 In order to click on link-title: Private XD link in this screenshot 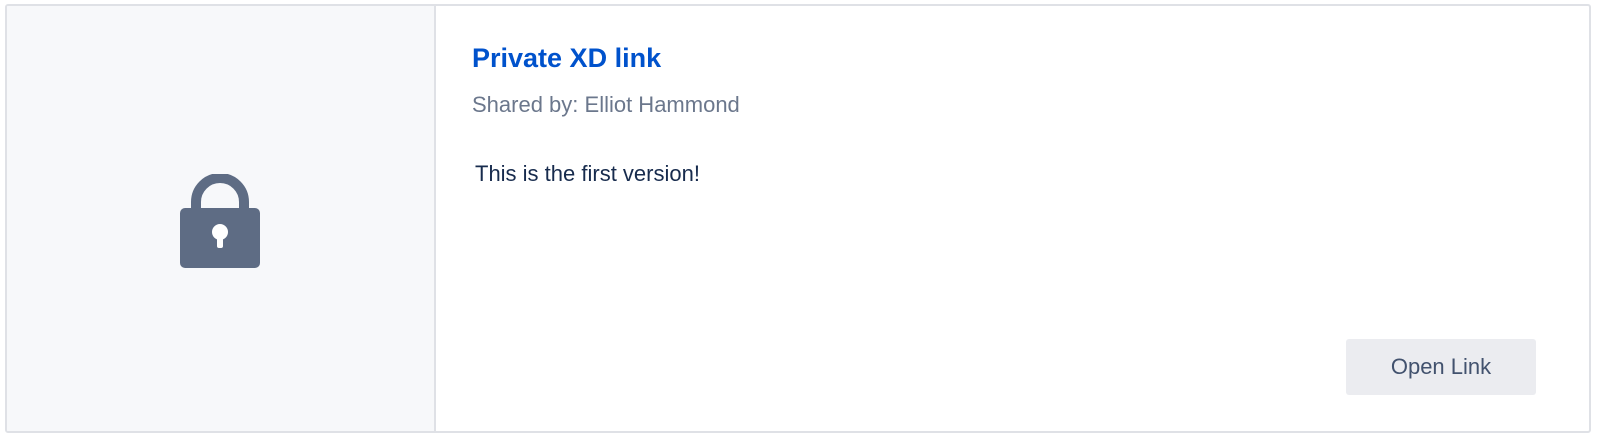, I will do `click(566, 58)`.